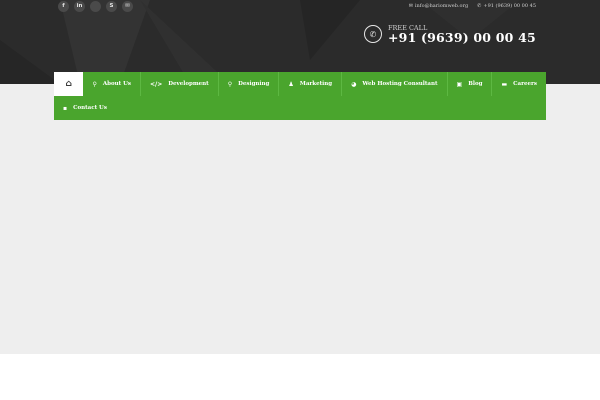 The height and width of the screenshot is (400, 600). Describe the element at coordinates (475, 84) in the screenshot. I see `nav-label: Blog` at that location.